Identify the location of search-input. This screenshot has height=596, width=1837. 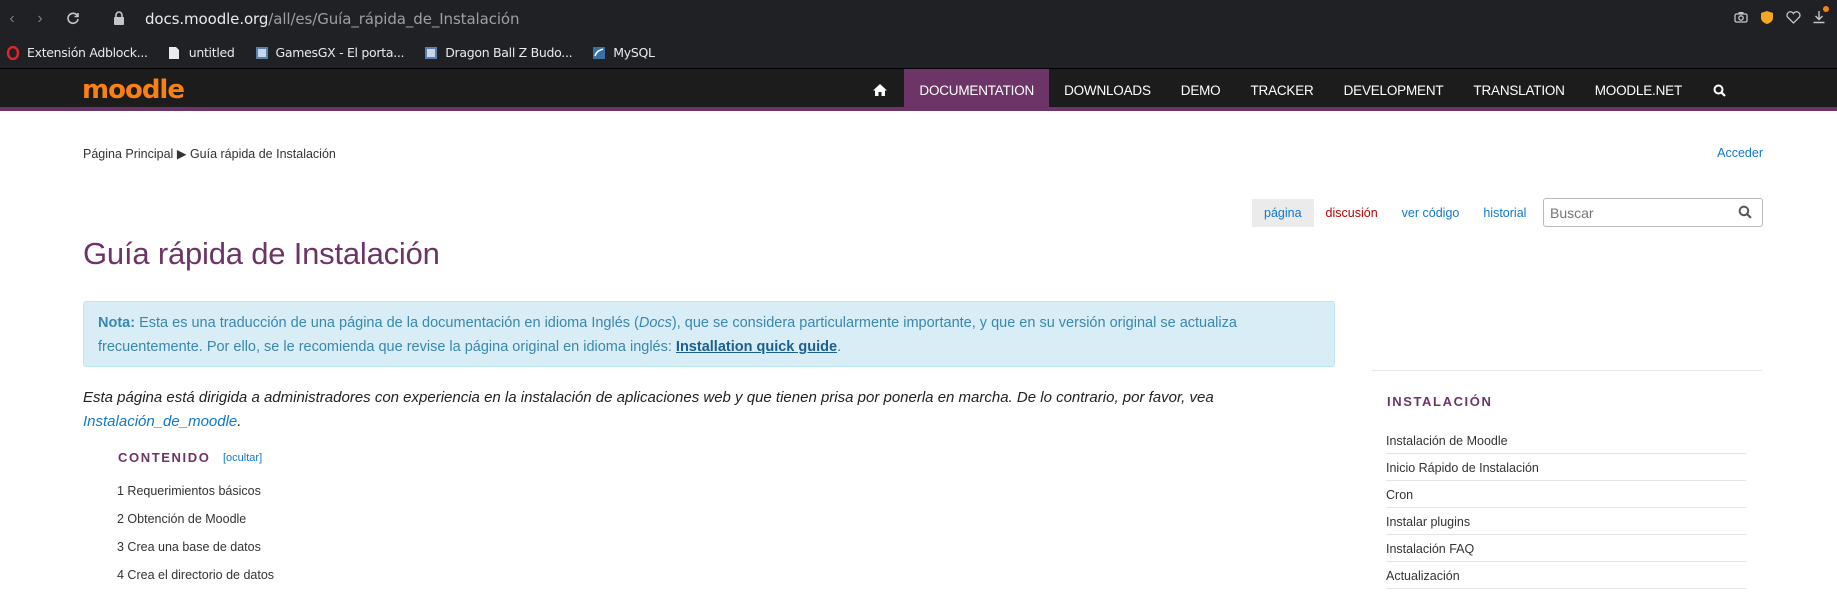
(1634, 212).